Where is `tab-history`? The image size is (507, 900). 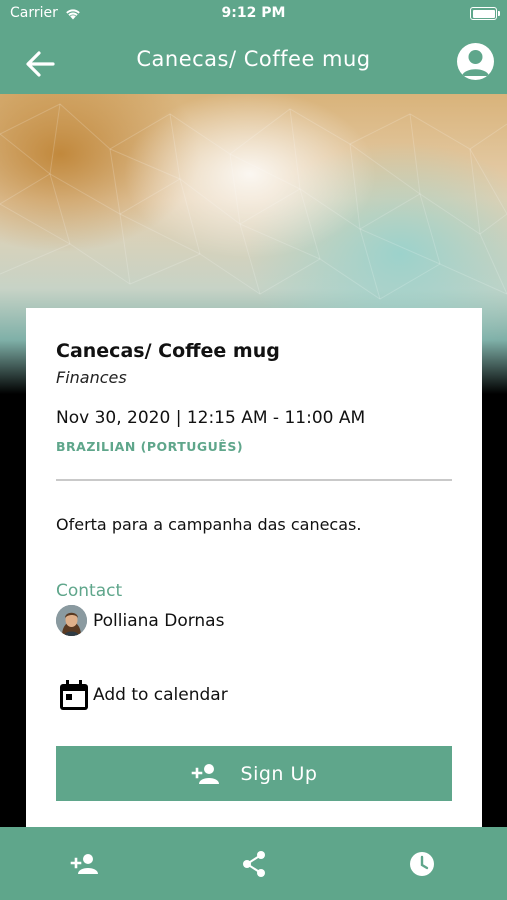
tab-history is located at coordinates (422, 864).